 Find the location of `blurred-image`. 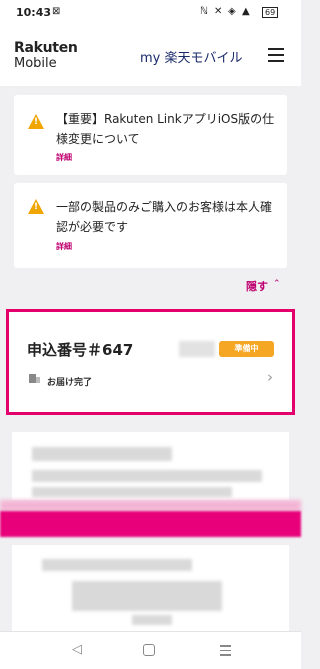

blurred-image is located at coordinates (147, 596).